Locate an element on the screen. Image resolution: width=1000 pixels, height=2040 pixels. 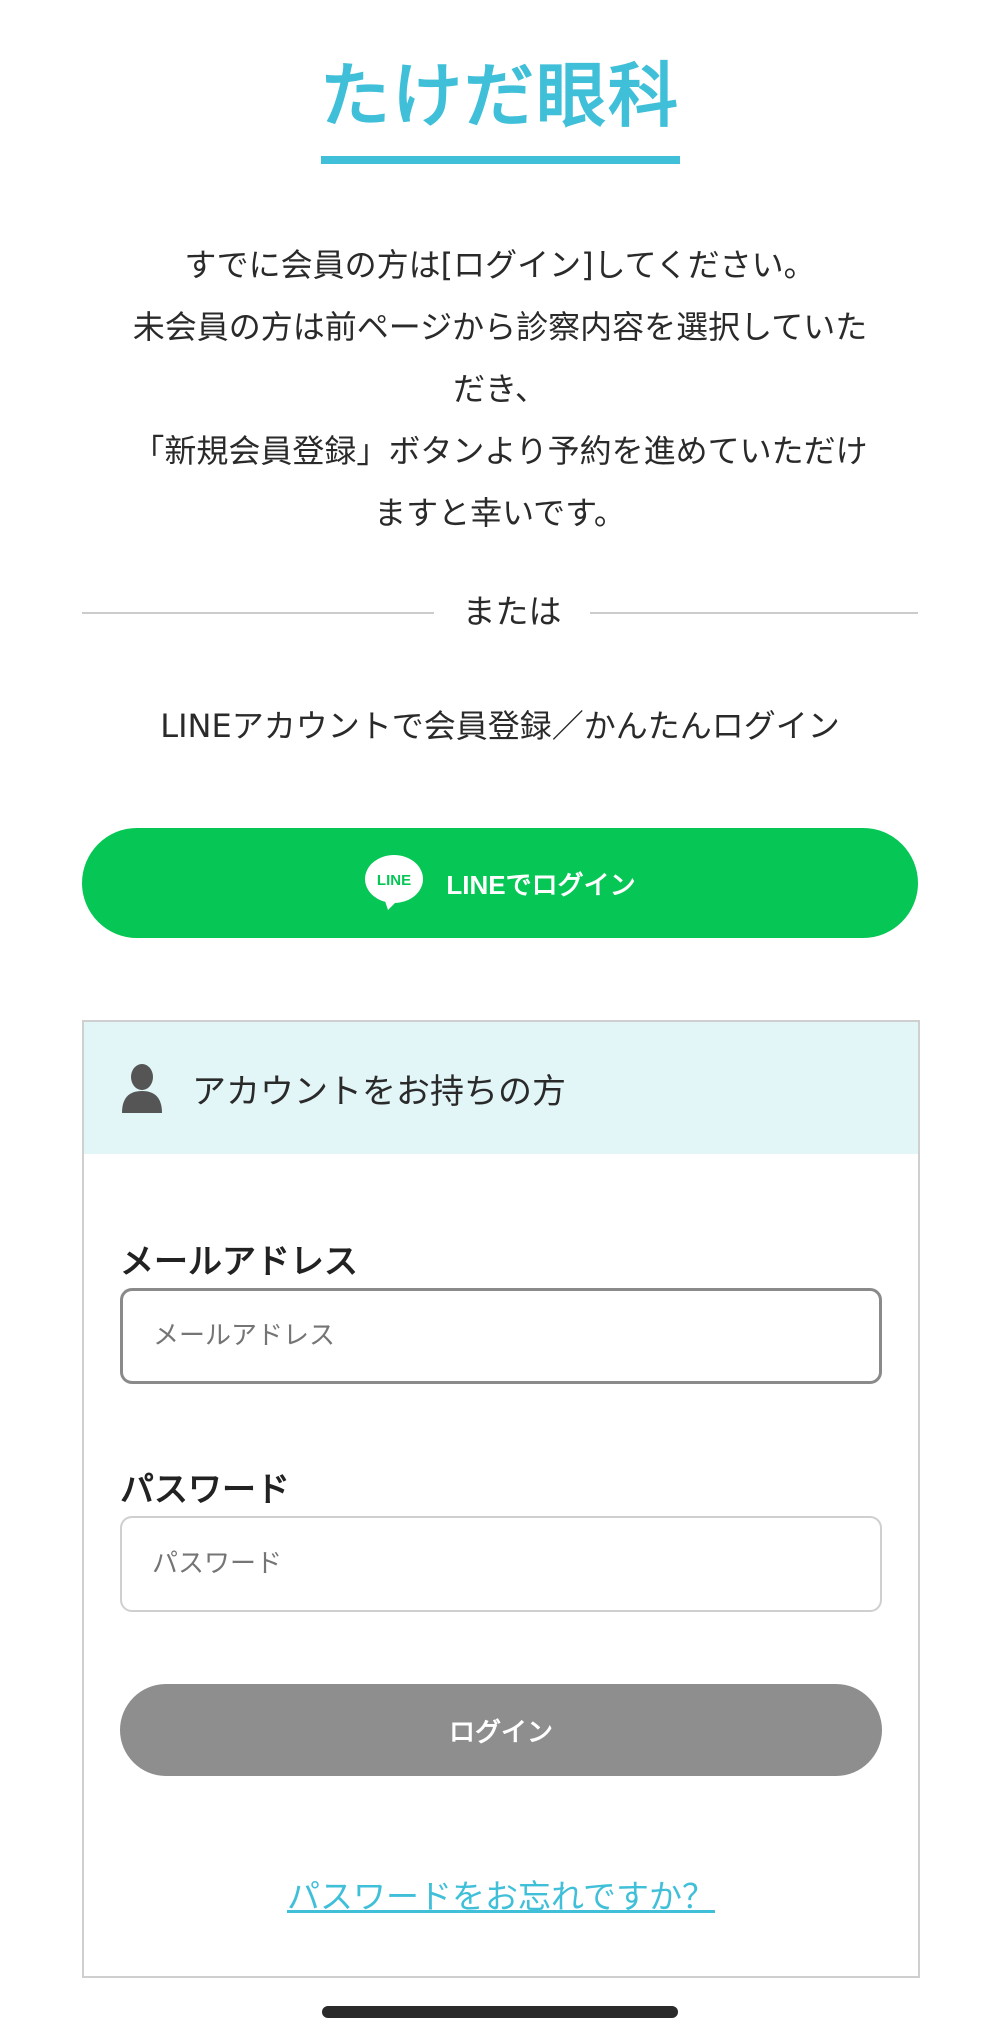
line-logo-text: LINE is located at coordinates (394, 880).